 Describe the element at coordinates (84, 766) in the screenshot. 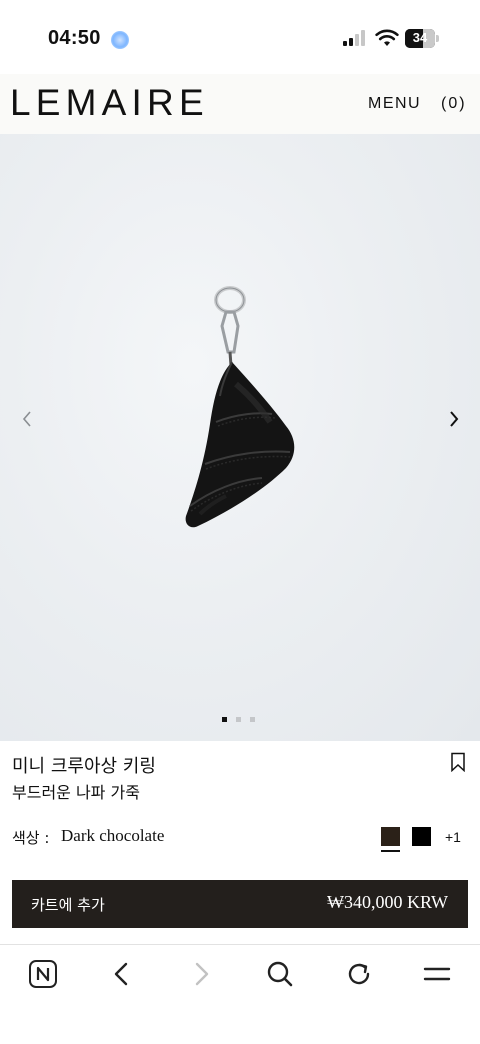

I see `product-name: 미니 크루아상 키링` at that location.